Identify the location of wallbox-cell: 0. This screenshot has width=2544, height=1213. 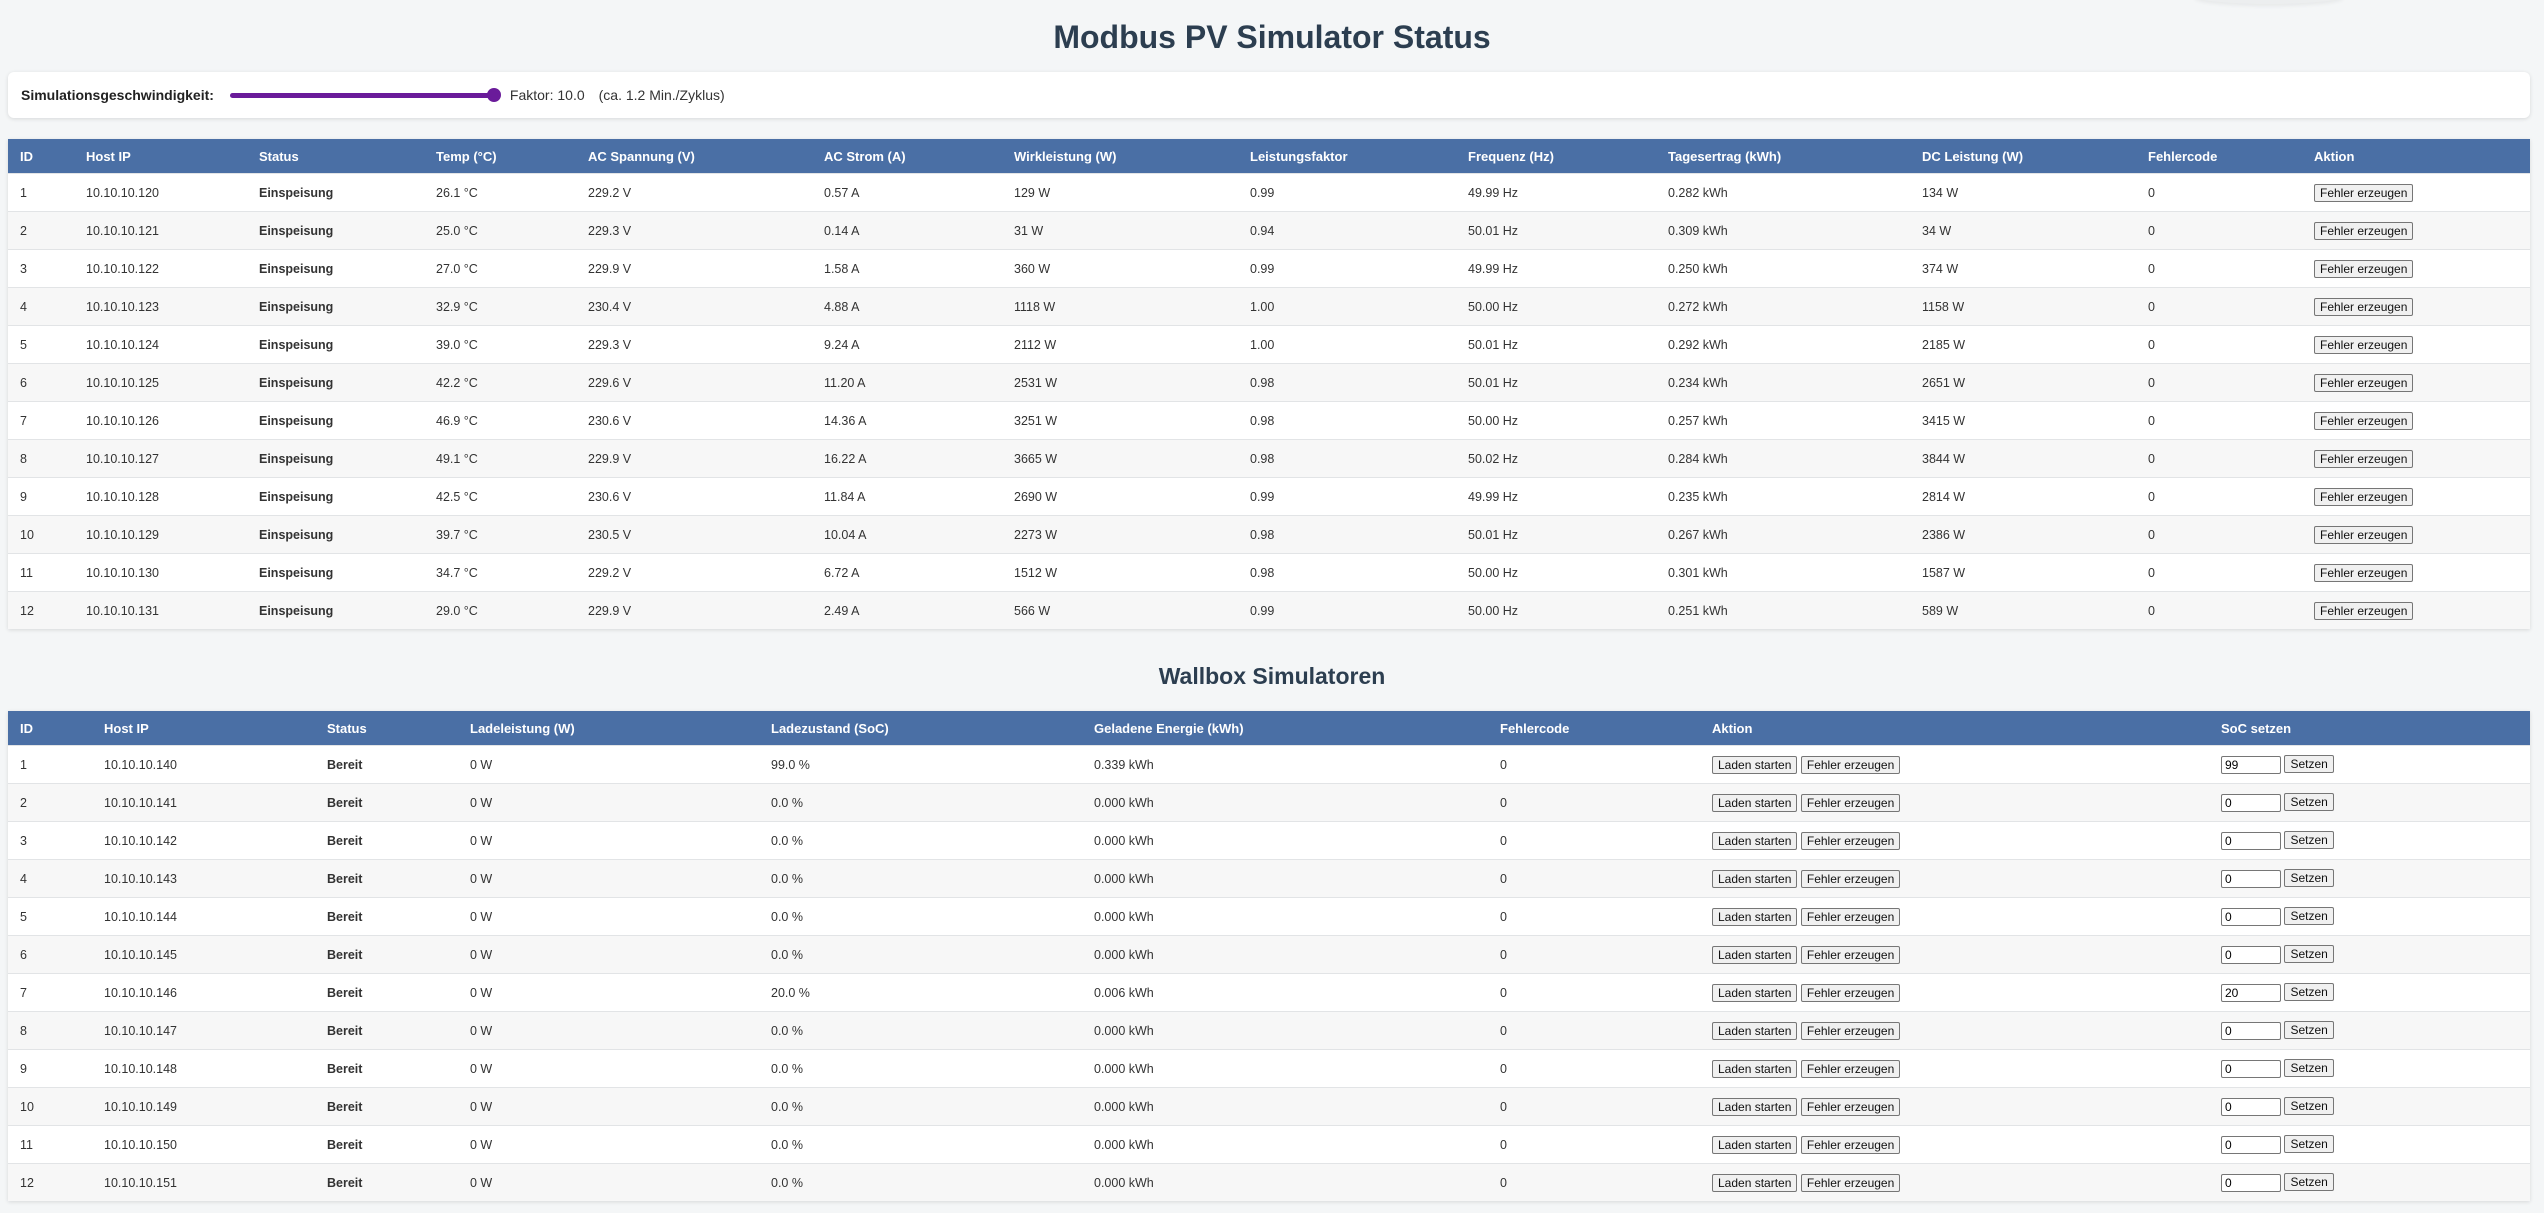
(1594, 840).